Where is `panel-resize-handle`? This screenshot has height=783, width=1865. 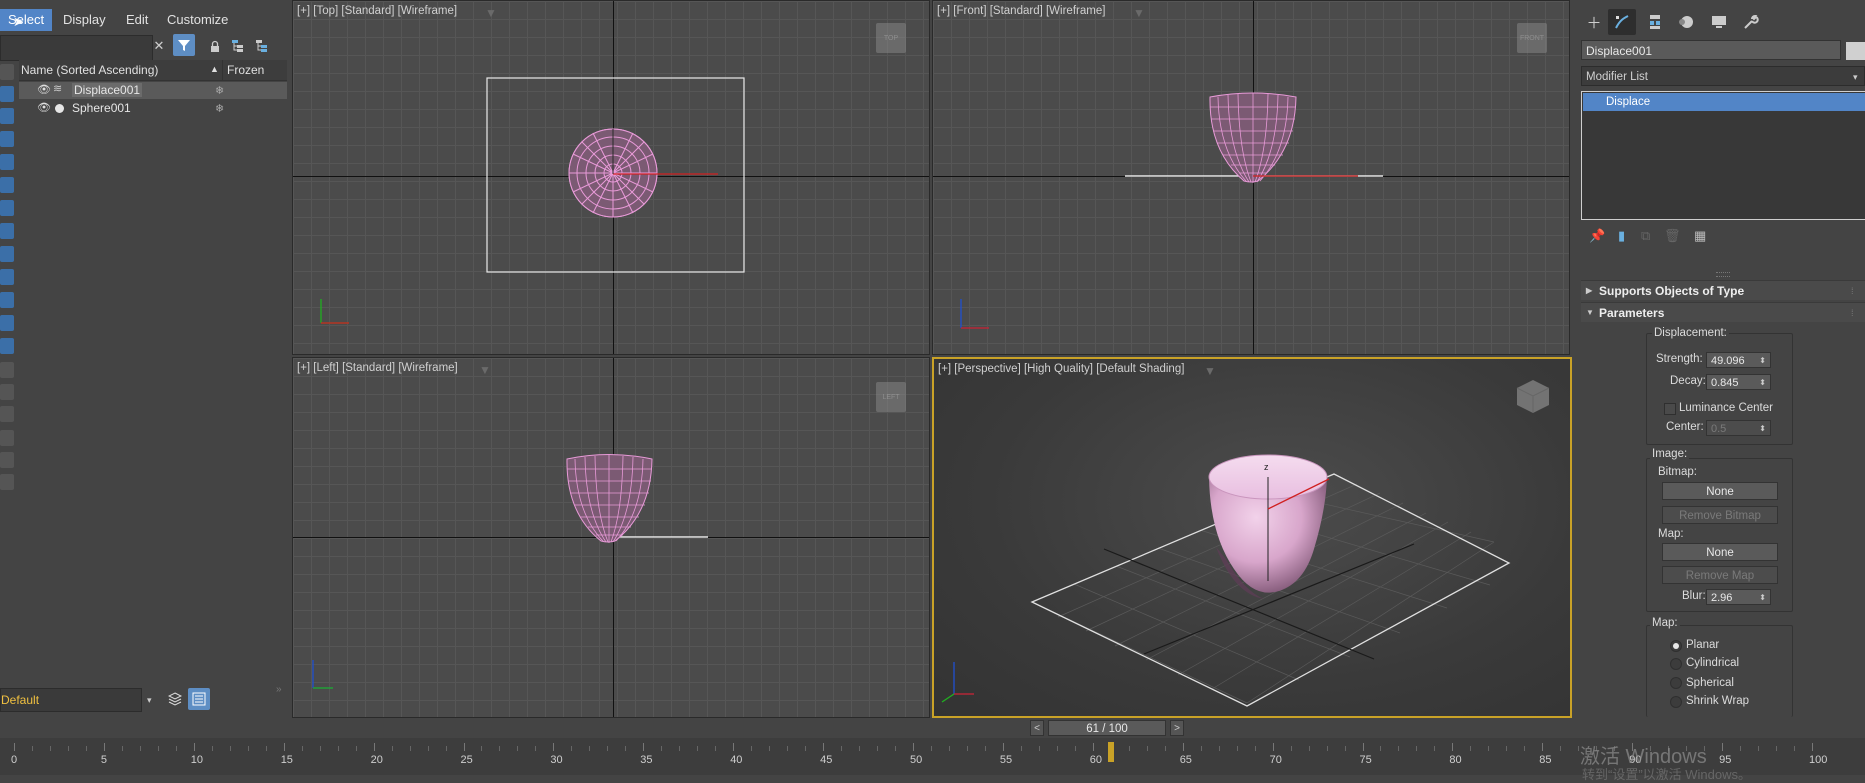
panel-resize-handle is located at coordinates (1723, 274).